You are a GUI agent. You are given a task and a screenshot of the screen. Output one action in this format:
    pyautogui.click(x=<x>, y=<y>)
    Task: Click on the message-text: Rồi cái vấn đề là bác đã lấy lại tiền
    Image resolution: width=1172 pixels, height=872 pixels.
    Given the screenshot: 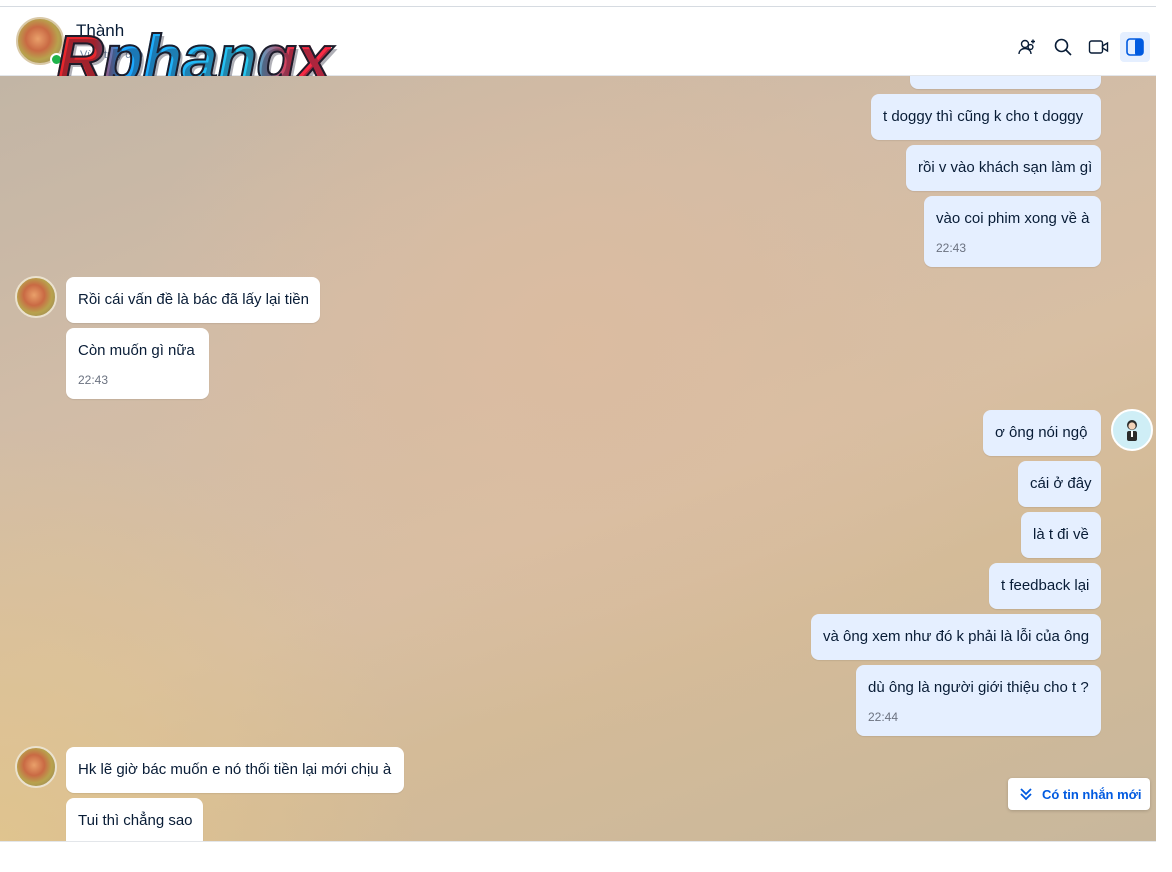 What is the action you would take?
    pyautogui.click(x=193, y=299)
    